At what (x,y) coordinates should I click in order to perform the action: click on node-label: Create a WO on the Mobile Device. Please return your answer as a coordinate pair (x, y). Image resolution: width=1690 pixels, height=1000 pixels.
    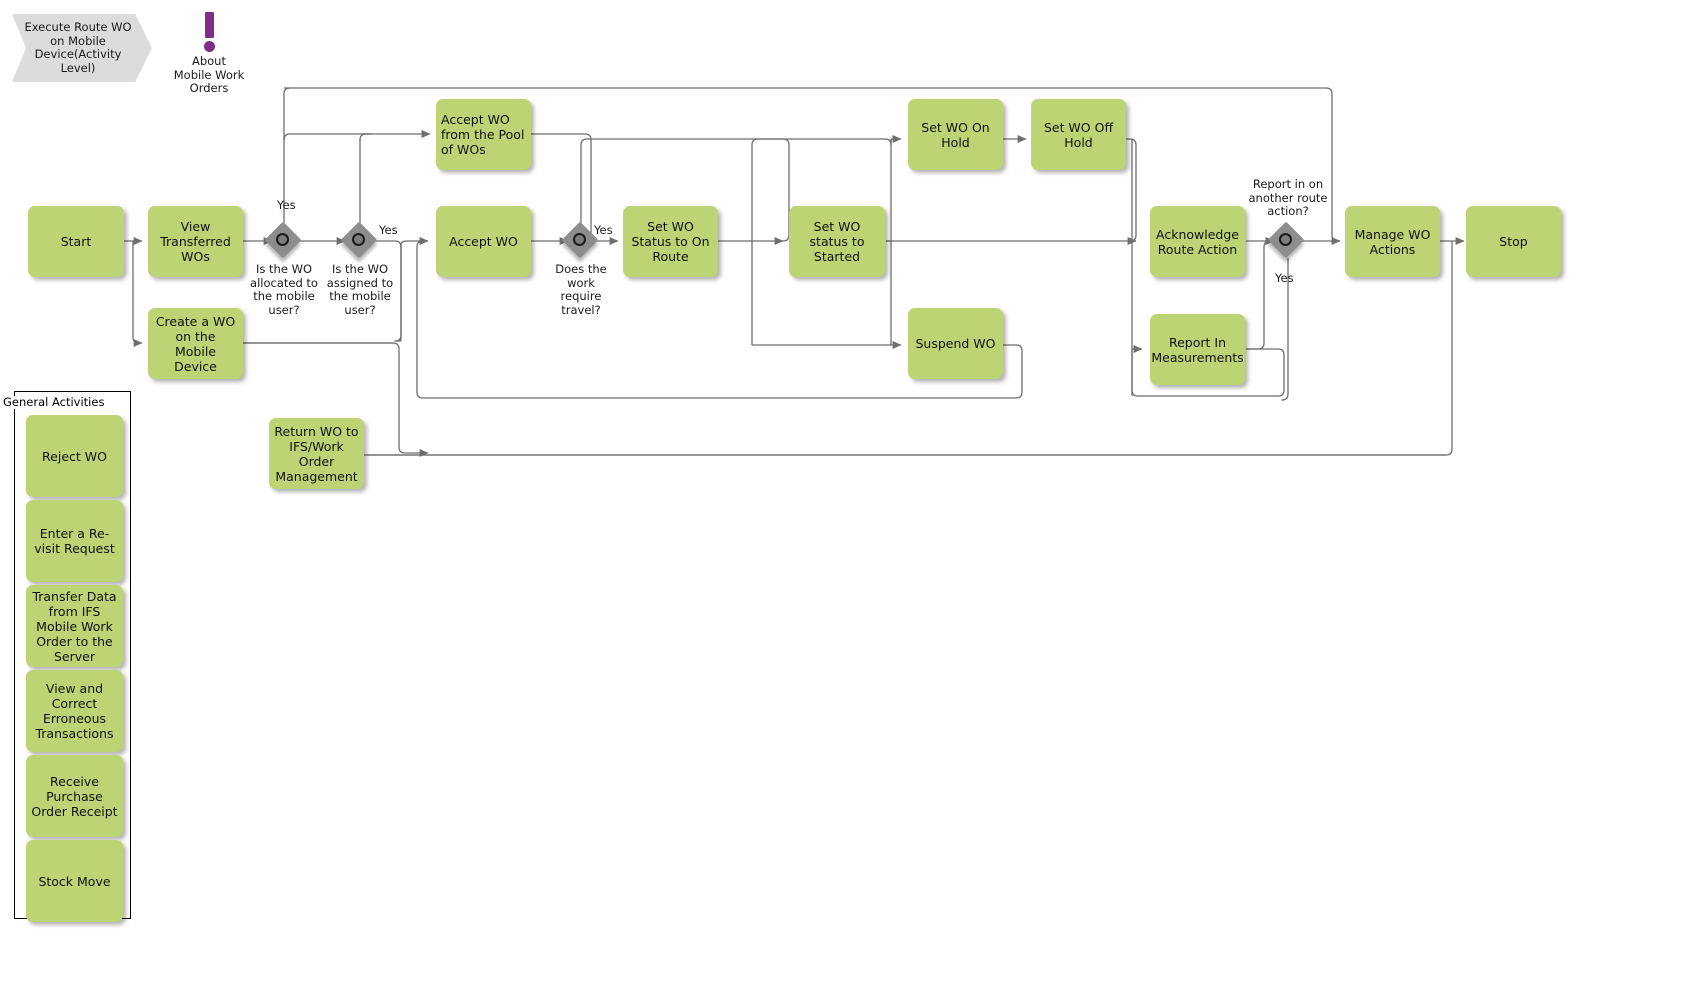
    Looking at the image, I should click on (195, 343).